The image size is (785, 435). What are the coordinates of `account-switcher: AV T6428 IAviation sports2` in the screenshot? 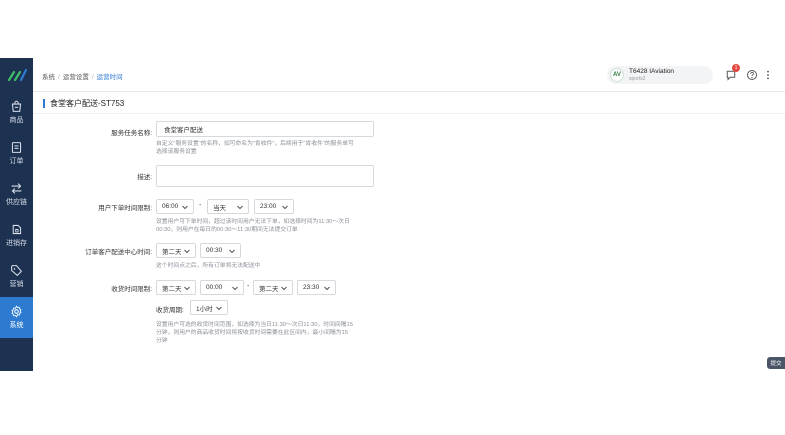 It's located at (660, 75).